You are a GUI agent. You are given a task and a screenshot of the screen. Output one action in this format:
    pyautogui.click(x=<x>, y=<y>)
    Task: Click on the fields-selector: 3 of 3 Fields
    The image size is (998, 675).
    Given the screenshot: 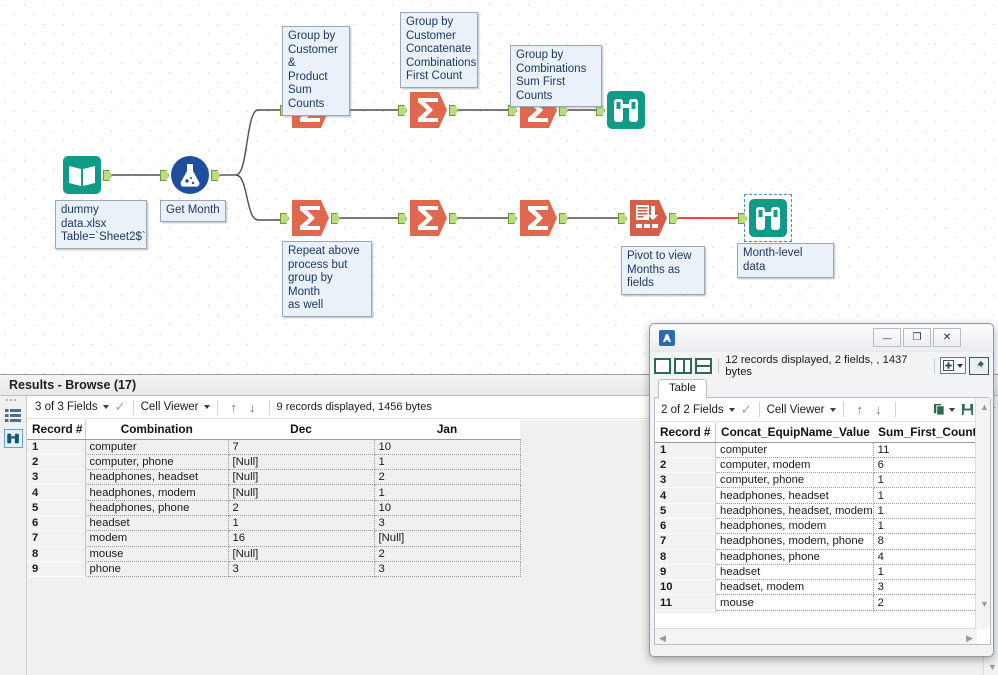 What is the action you would take?
    pyautogui.click(x=66, y=407)
    